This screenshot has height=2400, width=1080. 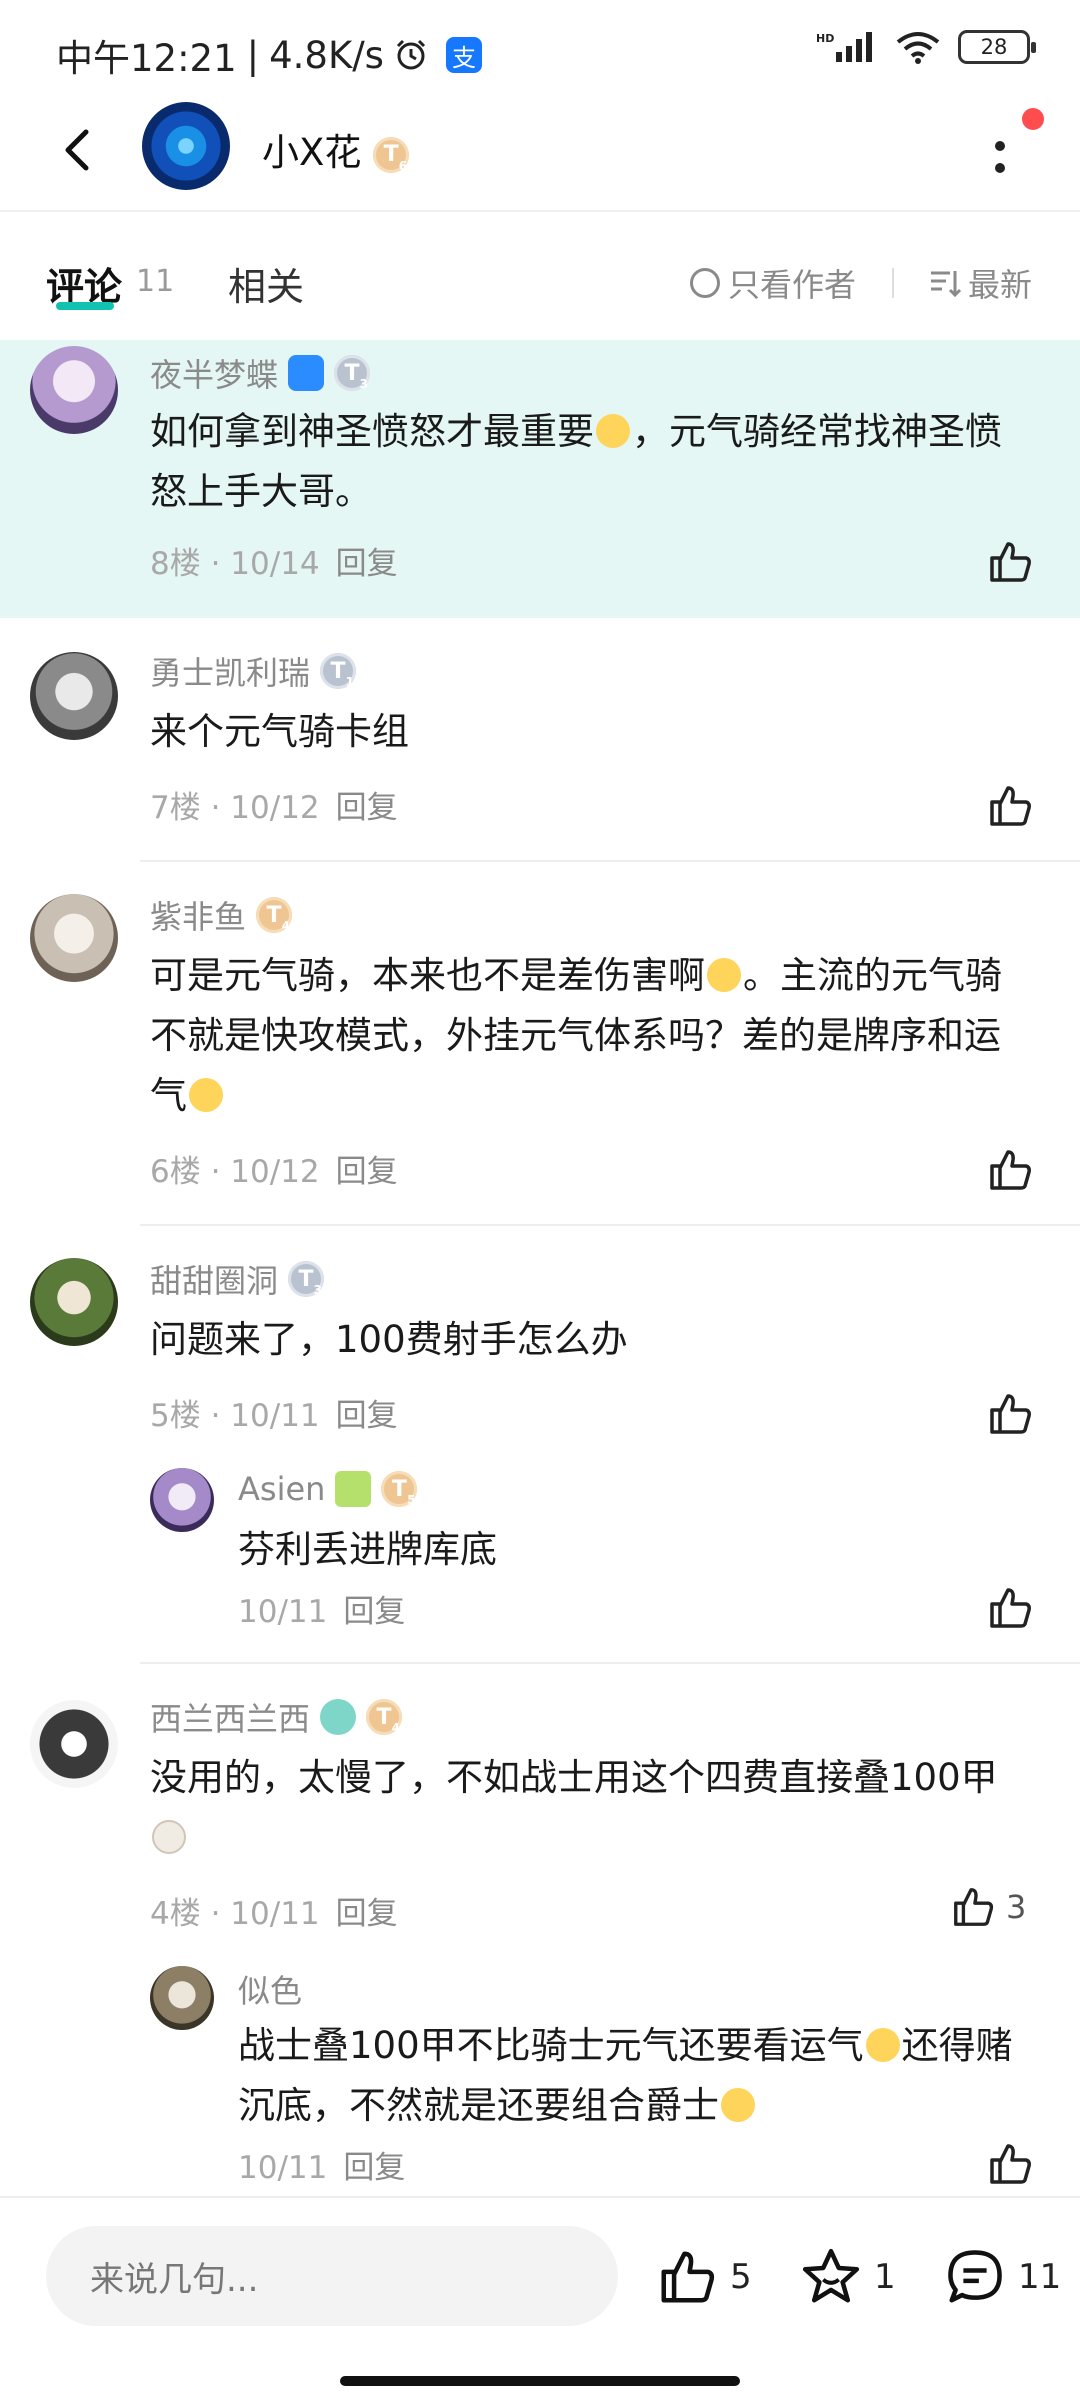 I want to click on reply-username-row: Asien T5, so click(x=328, y=1489).